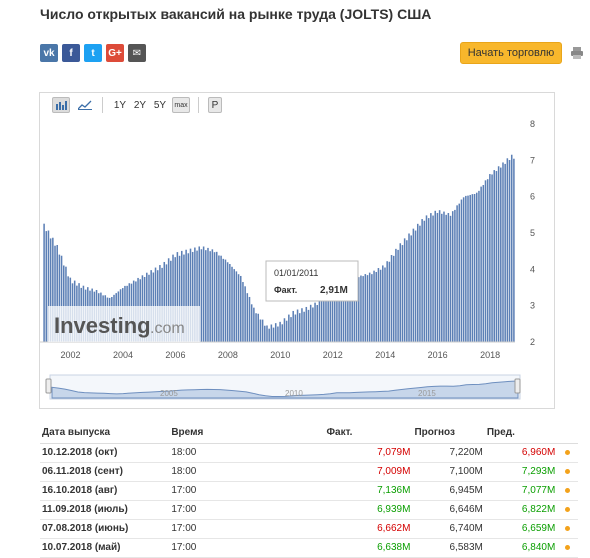  Describe the element at coordinates (105, 491) in the screenshot. I see `release-date: 16.10.2018 (авг)` at that location.